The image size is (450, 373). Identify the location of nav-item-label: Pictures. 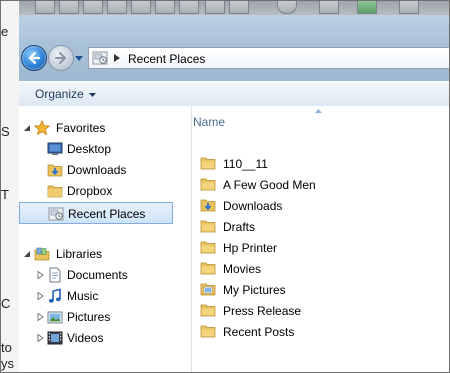
(89, 317).